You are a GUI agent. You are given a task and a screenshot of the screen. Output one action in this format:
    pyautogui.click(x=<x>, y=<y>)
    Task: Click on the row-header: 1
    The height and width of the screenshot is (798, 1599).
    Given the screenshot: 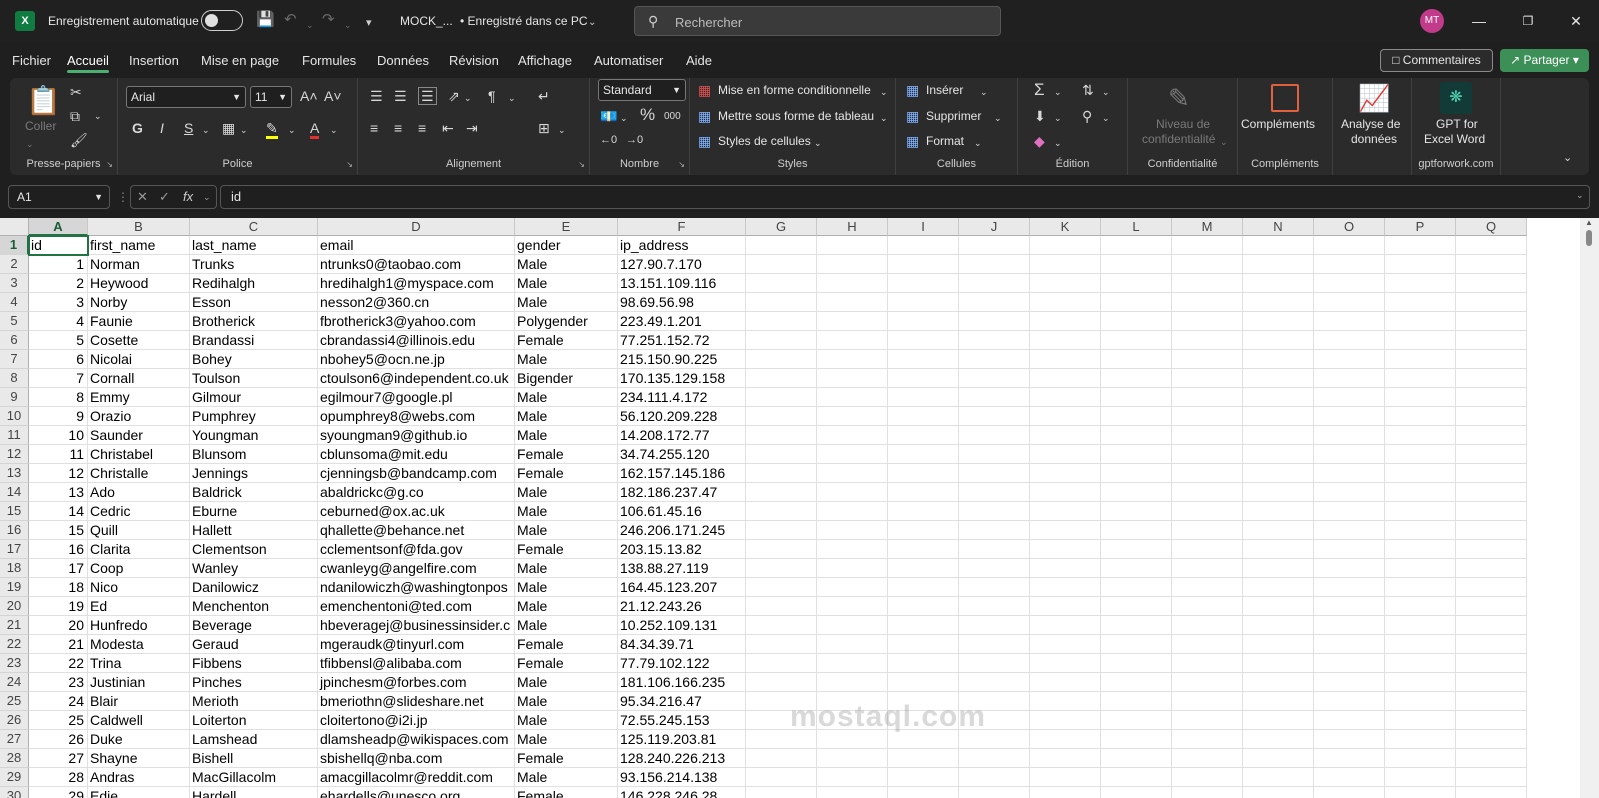 What is the action you would take?
    pyautogui.click(x=14, y=245)
    